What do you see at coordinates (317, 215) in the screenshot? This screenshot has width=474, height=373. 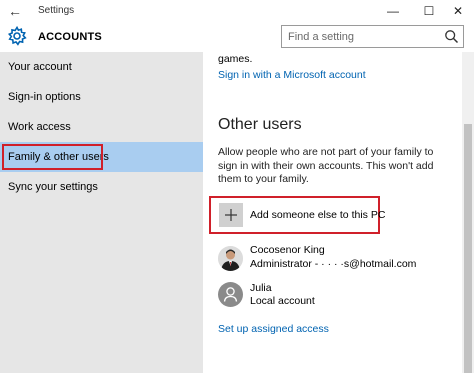 I see `add-user-button: Add someone else to this PC` at bounding box center [317, 215].